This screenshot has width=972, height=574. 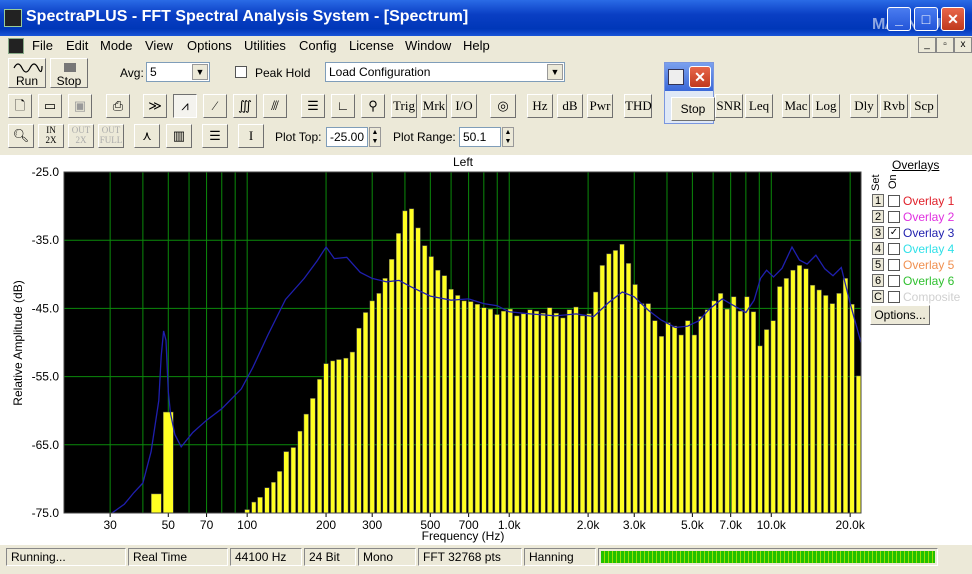 I want to click on overlay-set-button: 4, so click(x=878, y=248).